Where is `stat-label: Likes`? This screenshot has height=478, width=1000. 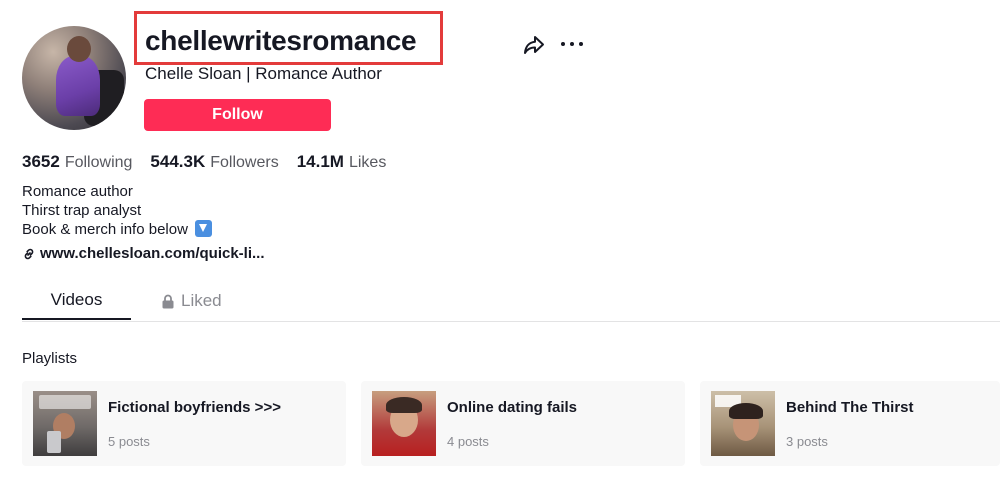 stat-label: Likes is located at coordinates (367, 162).